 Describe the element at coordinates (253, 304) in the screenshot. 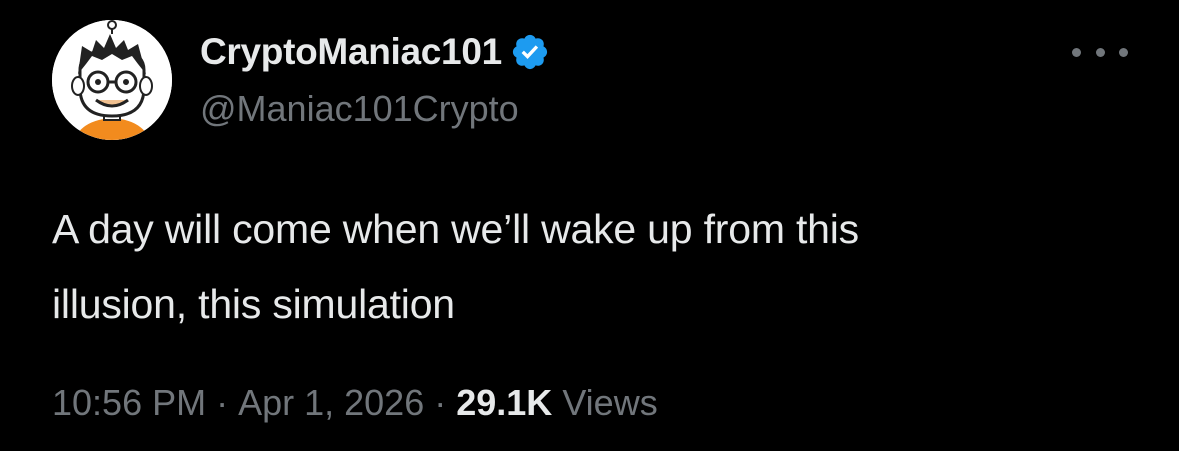

I see `tweet-text-line: illusion, this simulation` at that location.